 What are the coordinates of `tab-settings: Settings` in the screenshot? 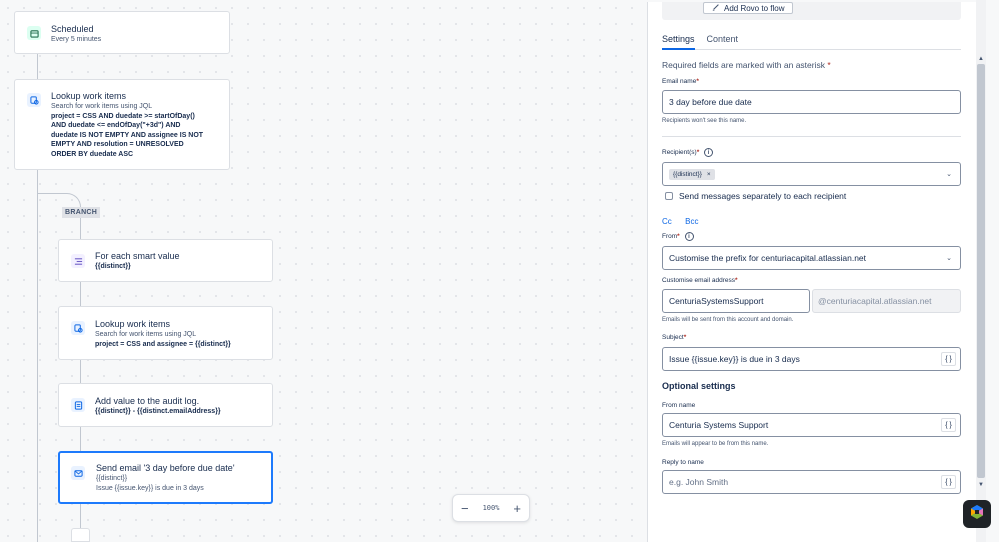 It's located at (678, 42).